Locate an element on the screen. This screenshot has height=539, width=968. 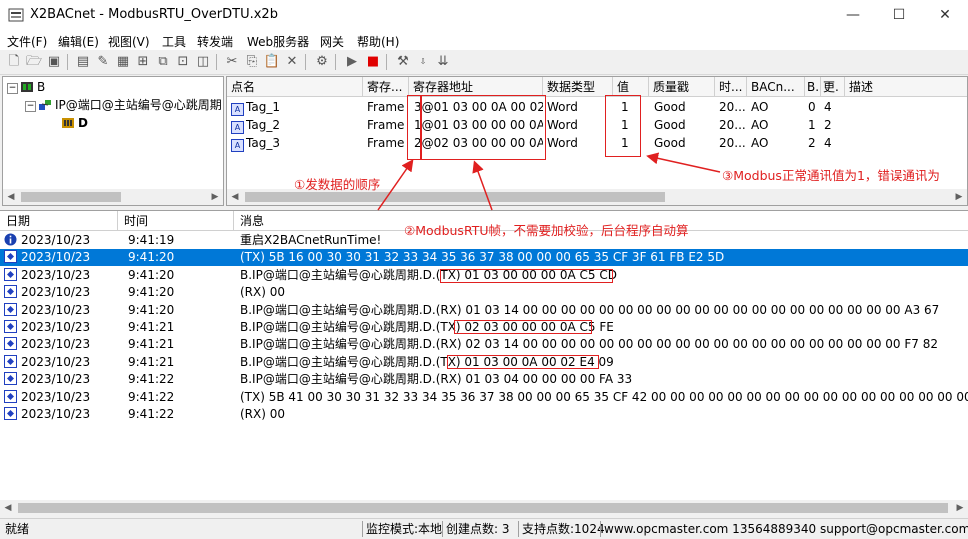
tree-horizontal-scrollbar: ◀ ▶ is located at coordinates (113, 197).